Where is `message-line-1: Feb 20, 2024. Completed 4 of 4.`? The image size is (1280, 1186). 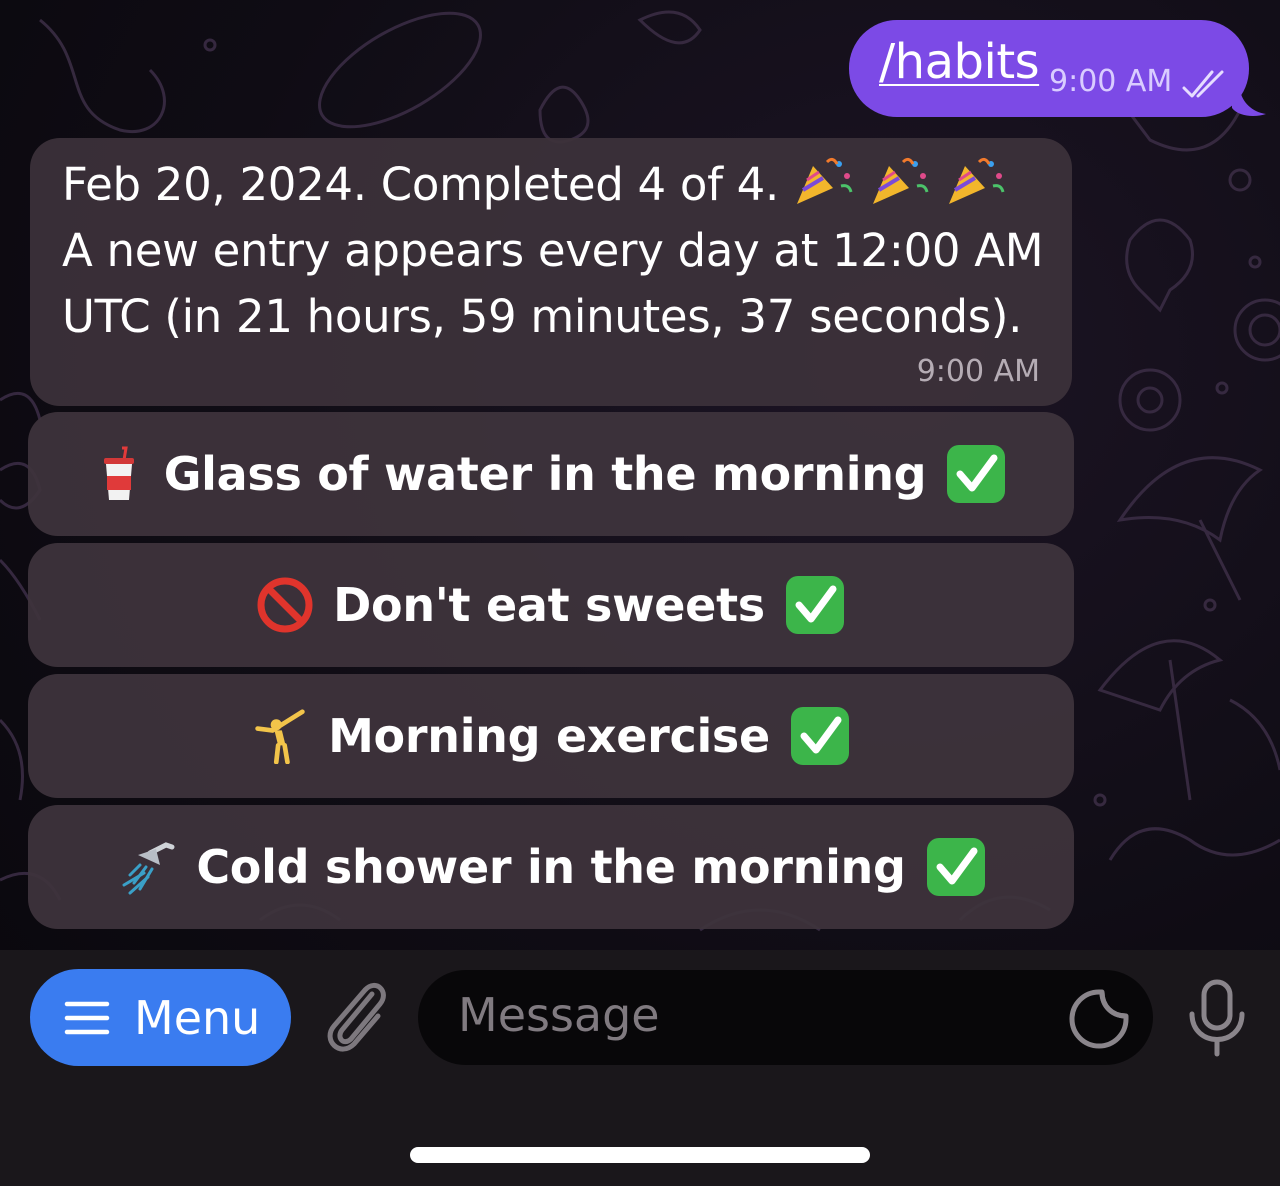 message-line-1: Feb 20, 2024. Completed 4 of 4. is located at coordinates (420, 184).